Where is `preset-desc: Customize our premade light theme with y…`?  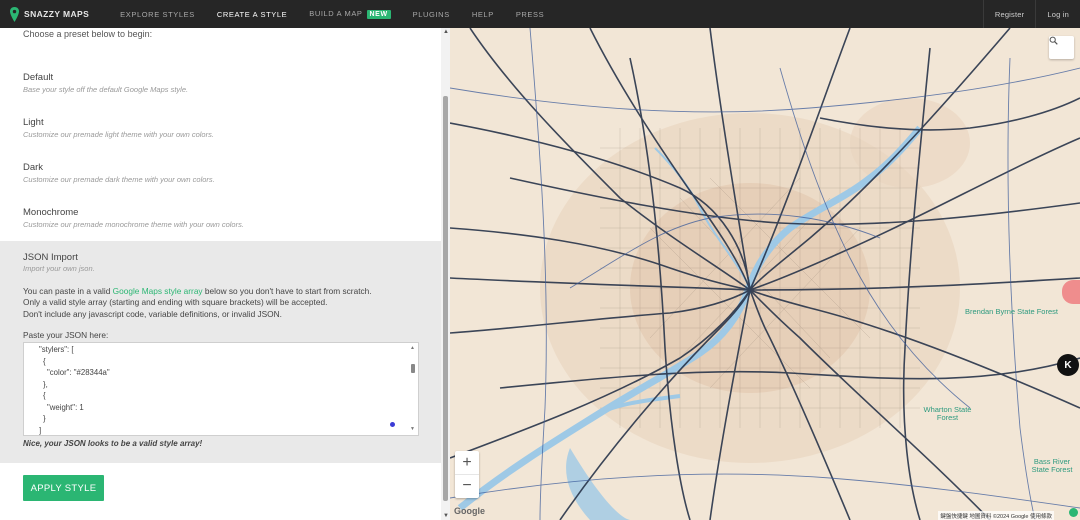 preset-desc: Customize our premade light theme with y… is located at coordinates (118, 134).